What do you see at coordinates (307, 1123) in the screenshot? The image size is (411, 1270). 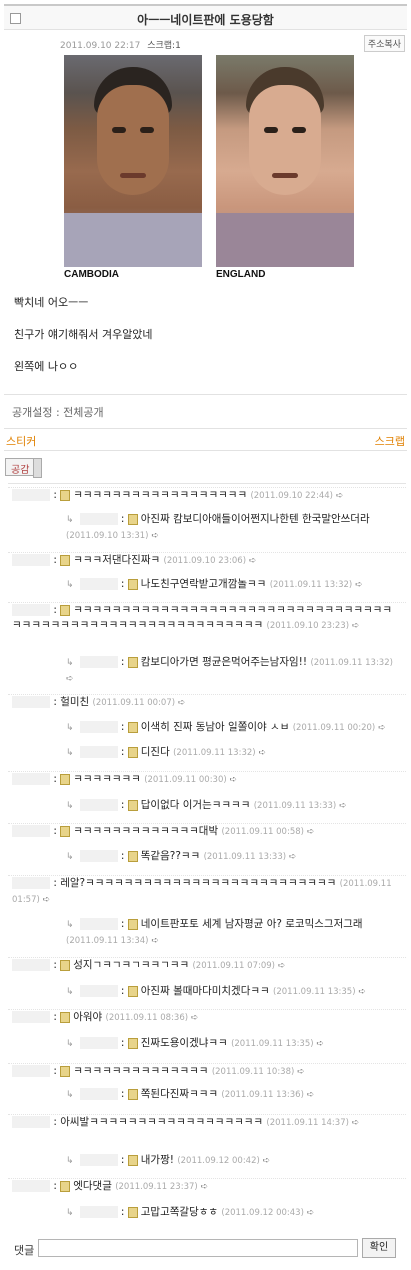 I see `comment-date: (2011.09.11 14:37)` at bounding box center [307, 1123].